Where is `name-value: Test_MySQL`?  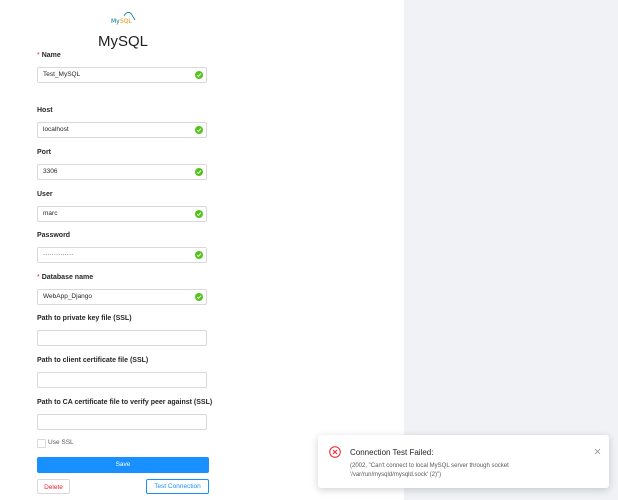 name-value: Test_MySQL is located at coordinates (62, 74).